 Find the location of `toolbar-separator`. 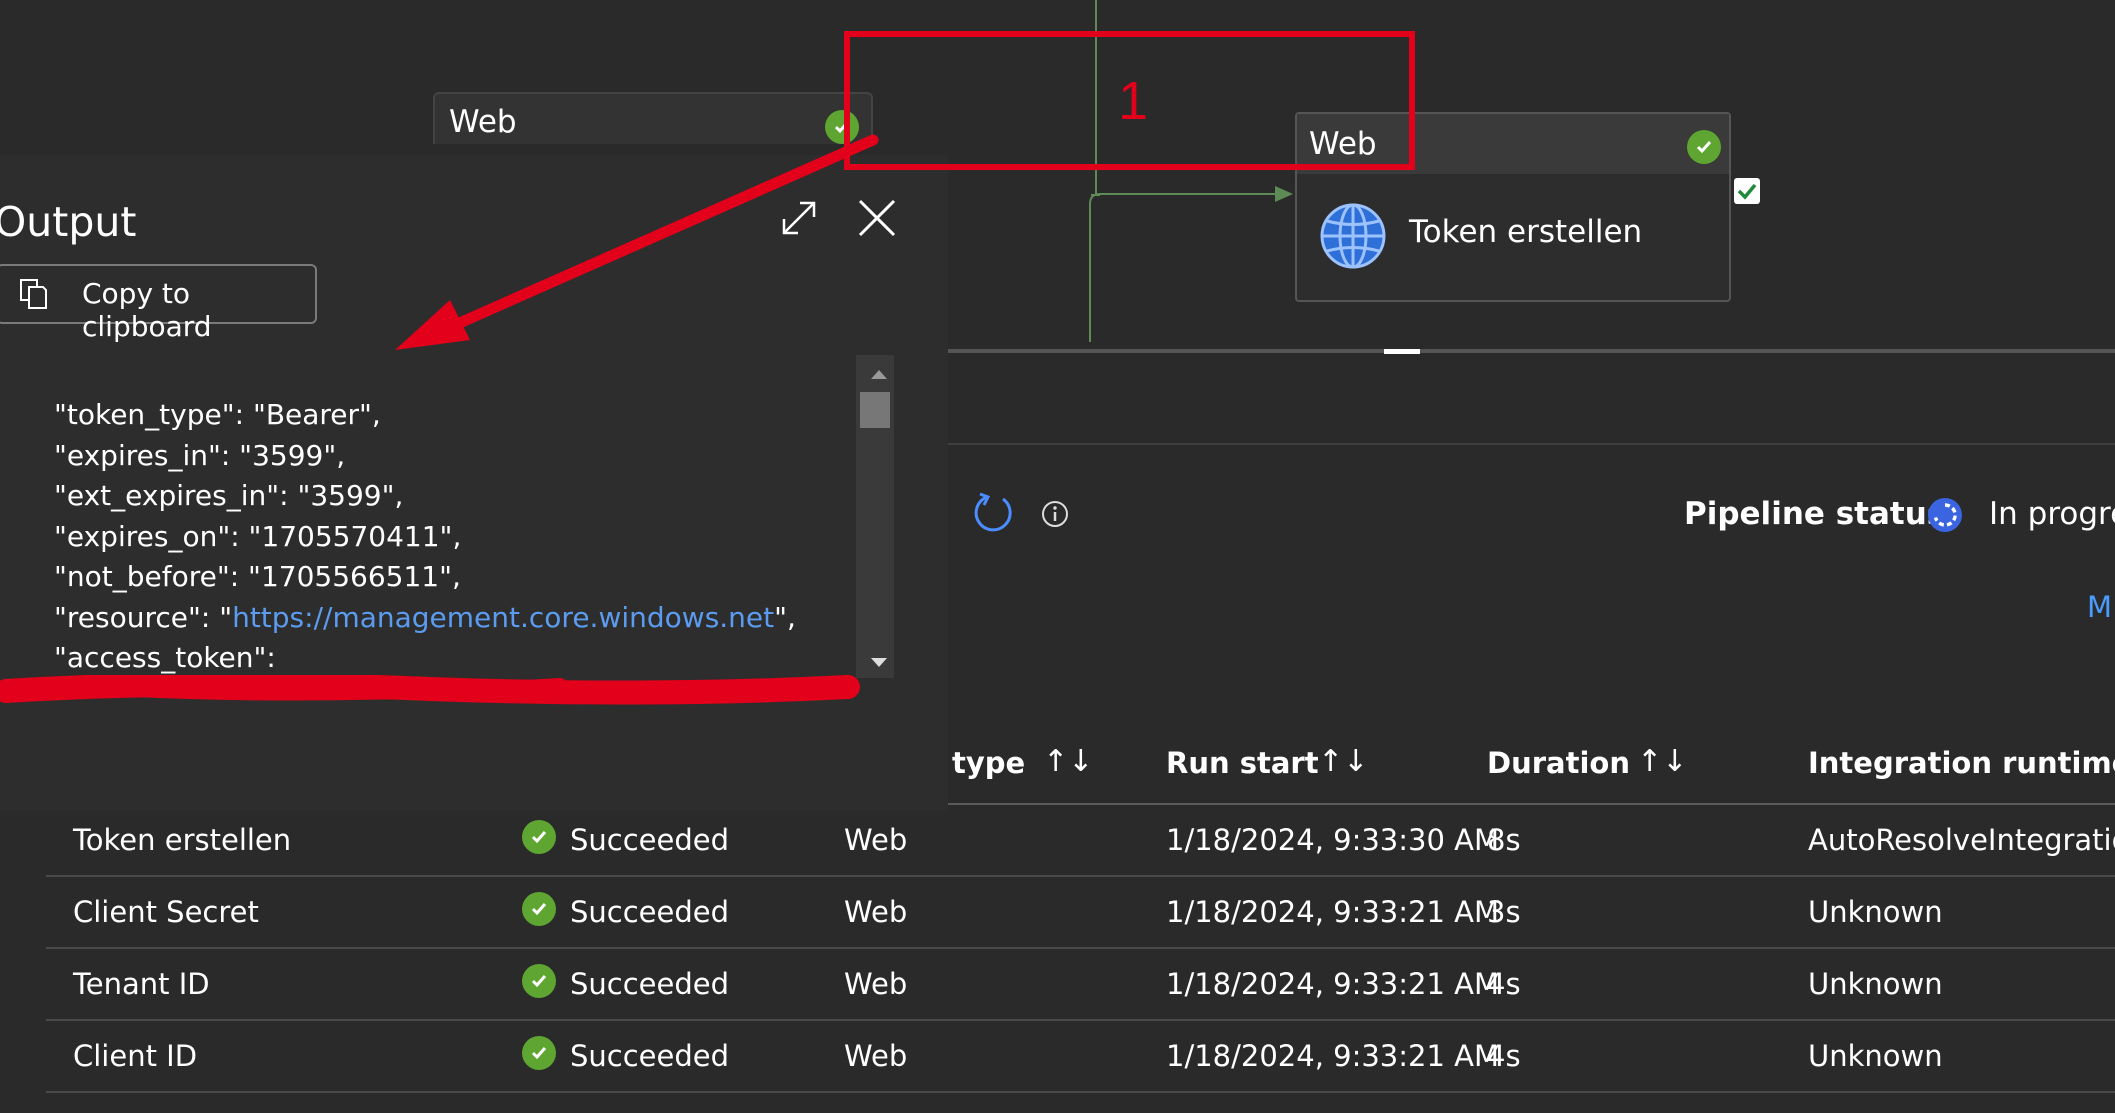

toolbar-separator is located at coordinates (1531, 444).